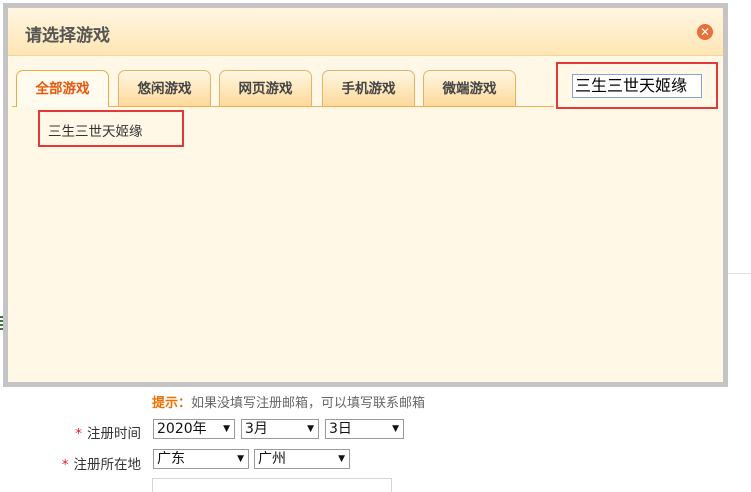  What do you see at coordinates (172, 403) in the screenshot?
I see `hint-prefix: 提示：` at bounding box center [172, 403].